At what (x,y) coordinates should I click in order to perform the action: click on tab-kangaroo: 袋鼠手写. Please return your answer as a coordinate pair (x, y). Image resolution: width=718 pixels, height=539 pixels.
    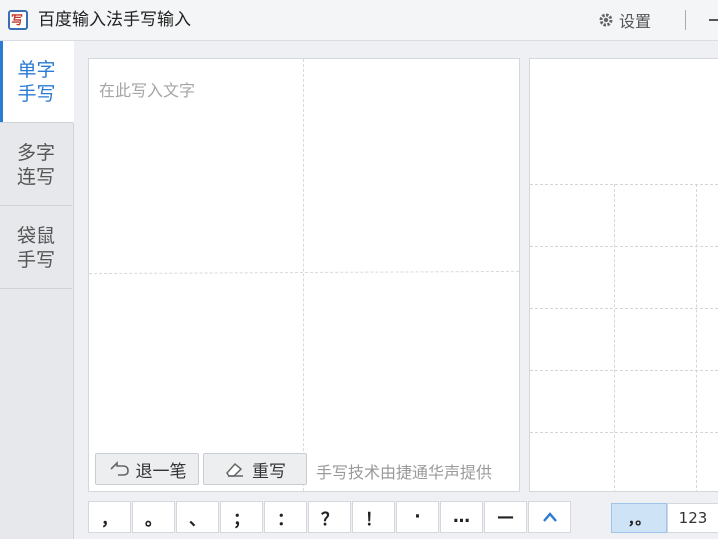
    Looking at the image, I should click on (36, 248).